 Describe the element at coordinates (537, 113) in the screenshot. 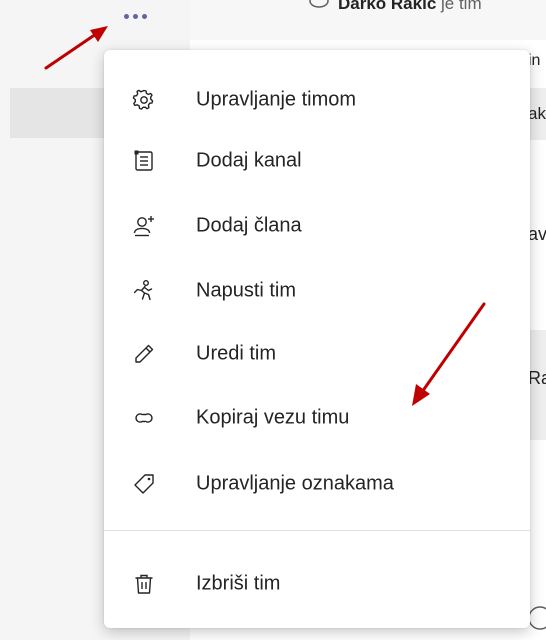

I see `text-fragment: ak` at that location.